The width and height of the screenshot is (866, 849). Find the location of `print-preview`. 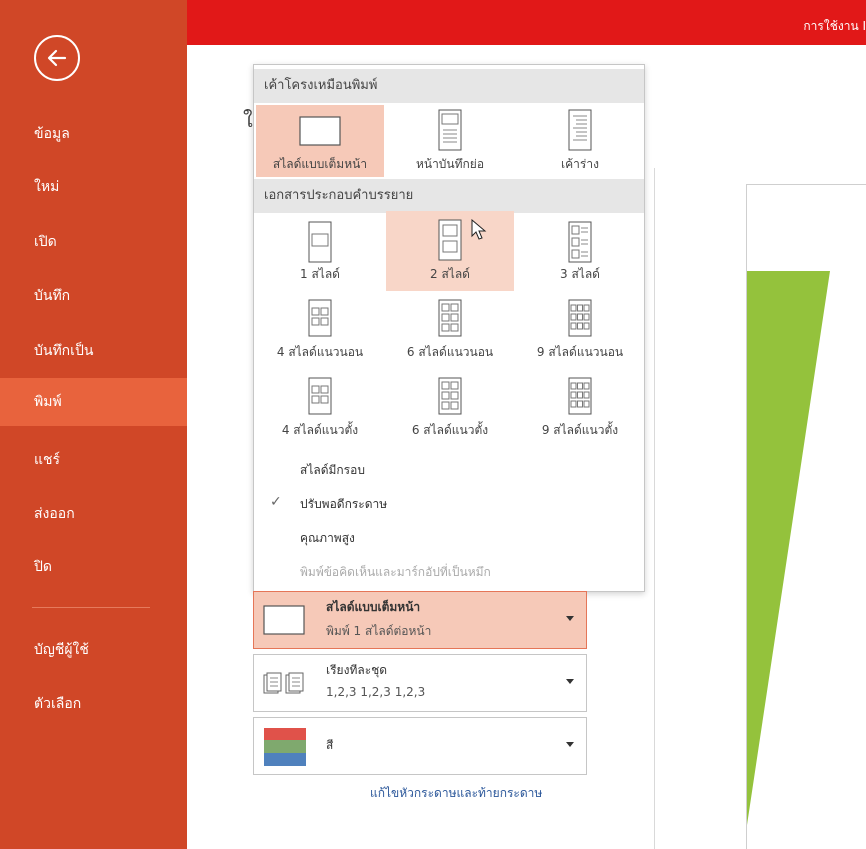

print-preview is located at coordinates (806, 516).